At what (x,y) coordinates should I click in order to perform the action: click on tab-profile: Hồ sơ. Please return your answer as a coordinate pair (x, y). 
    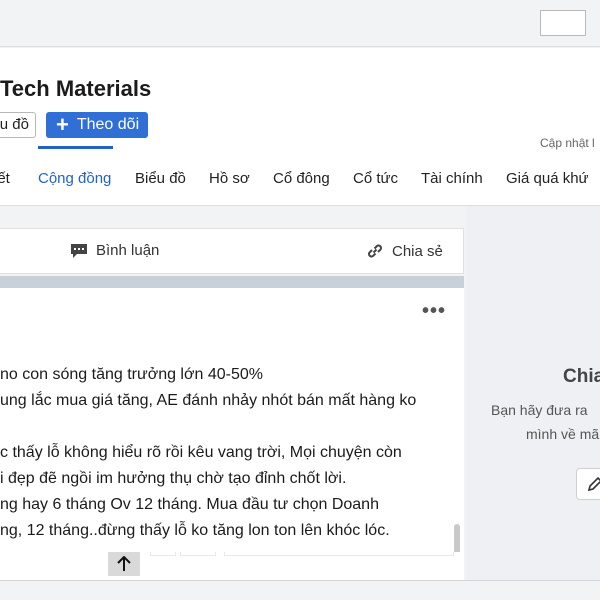
    Looking at the image, I should click on (229, 178).